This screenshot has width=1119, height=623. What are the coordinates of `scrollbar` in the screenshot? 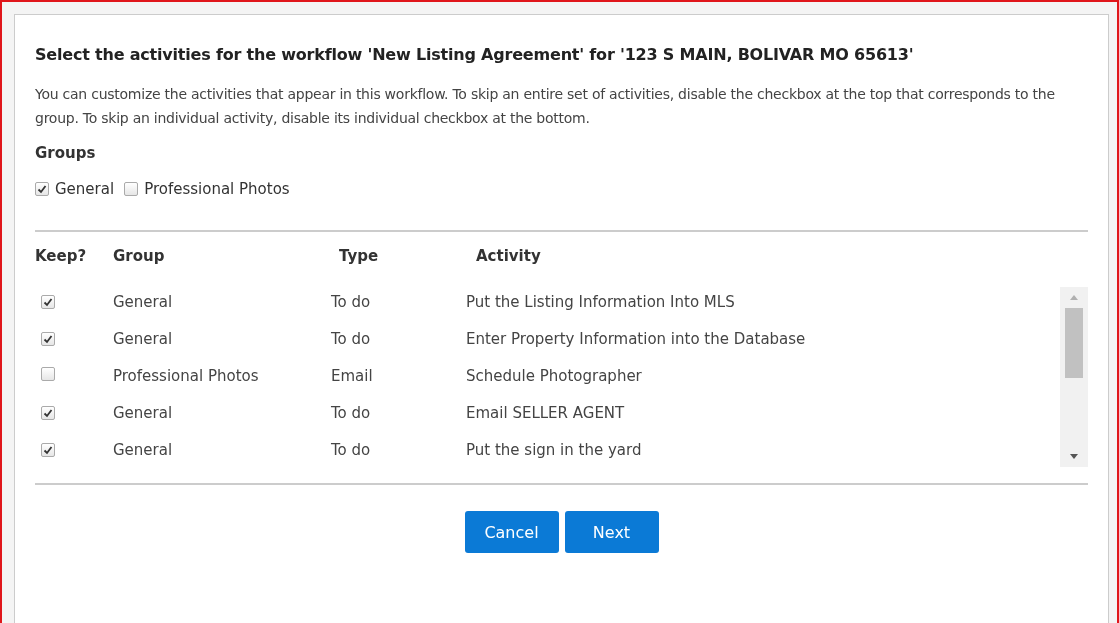 It's located at (1074, 377).